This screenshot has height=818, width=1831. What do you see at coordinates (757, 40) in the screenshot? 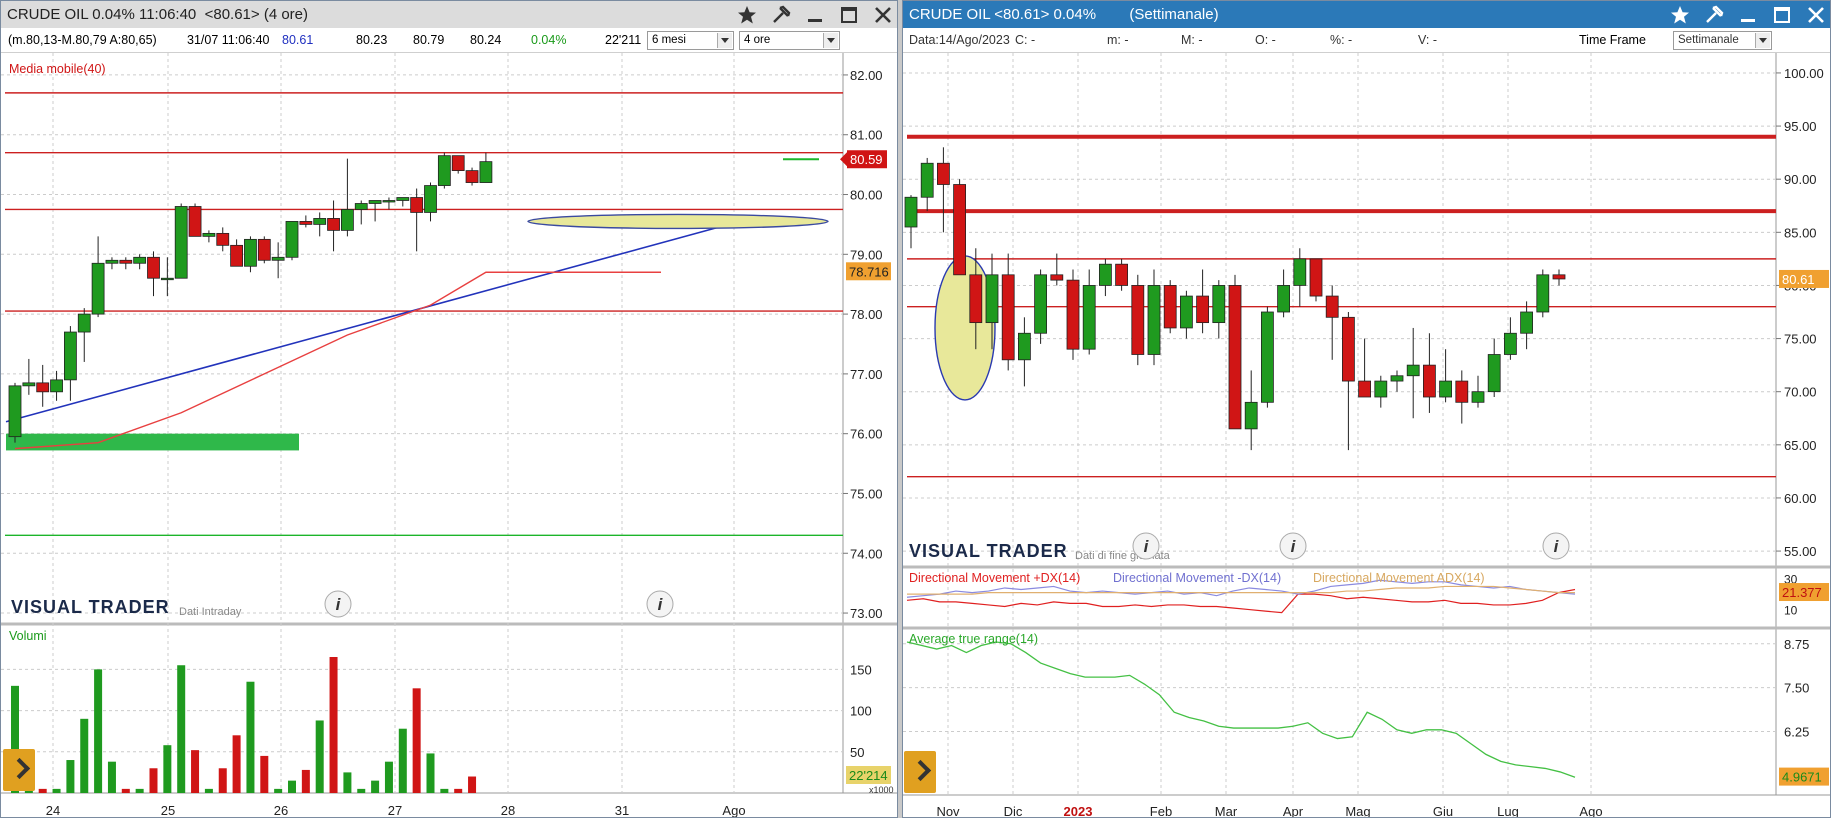
I see `interval-select-value: 4 ore` at bounding box center [757, 40].